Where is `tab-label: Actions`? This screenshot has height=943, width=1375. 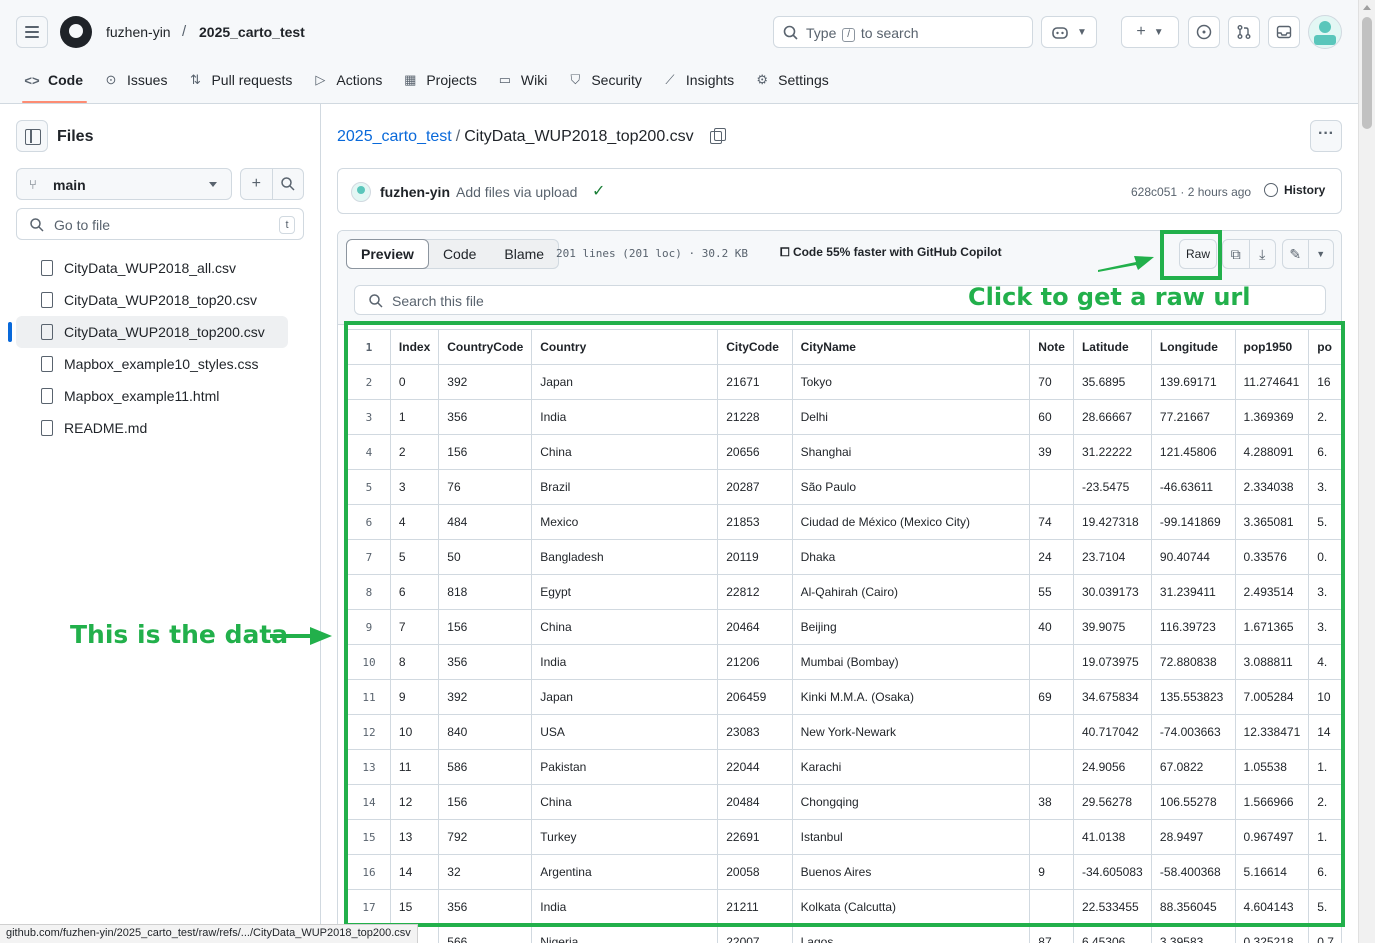 tab-label: Actions is located at coordinates (359, 80).